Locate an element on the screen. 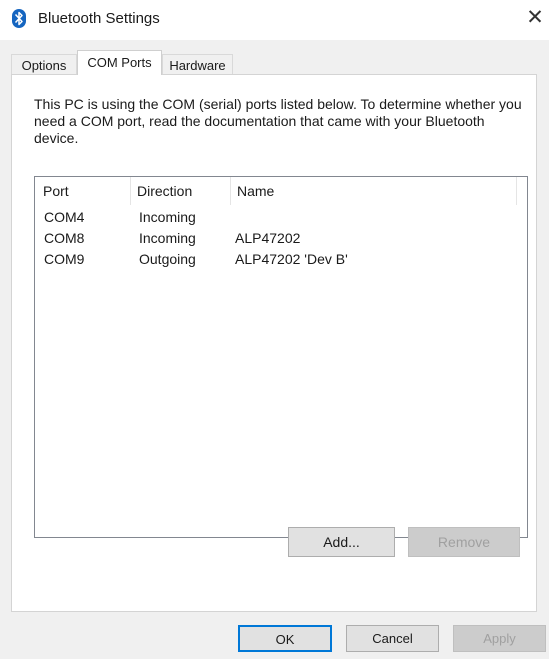 The image size is (549, 659). row-name: ALP47202 is located at coordinates (268, 238).